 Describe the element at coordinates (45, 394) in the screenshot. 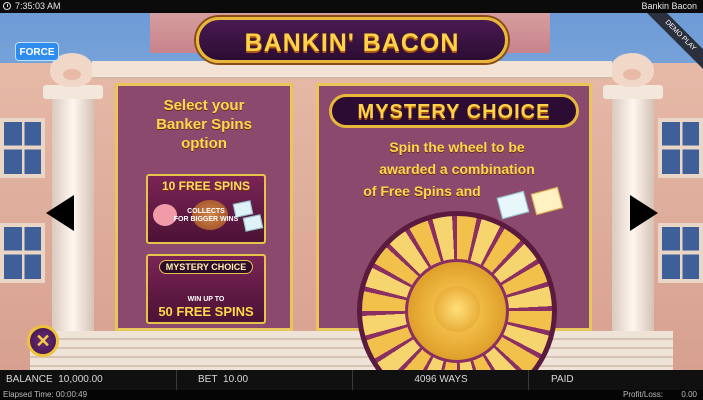

I see `elapsed-time: Elapsed Time: 00:00:49` at that location.